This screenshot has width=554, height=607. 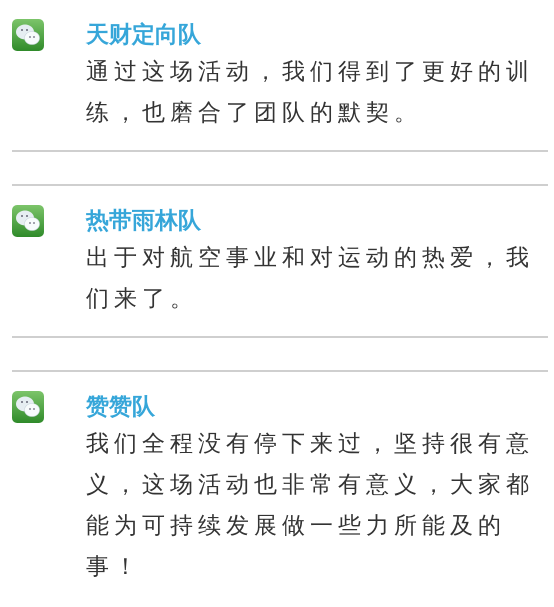 I want to click on message-text: 出于对航空事业和对运动的热爱，我们来了。, so click(x=310, y=279).